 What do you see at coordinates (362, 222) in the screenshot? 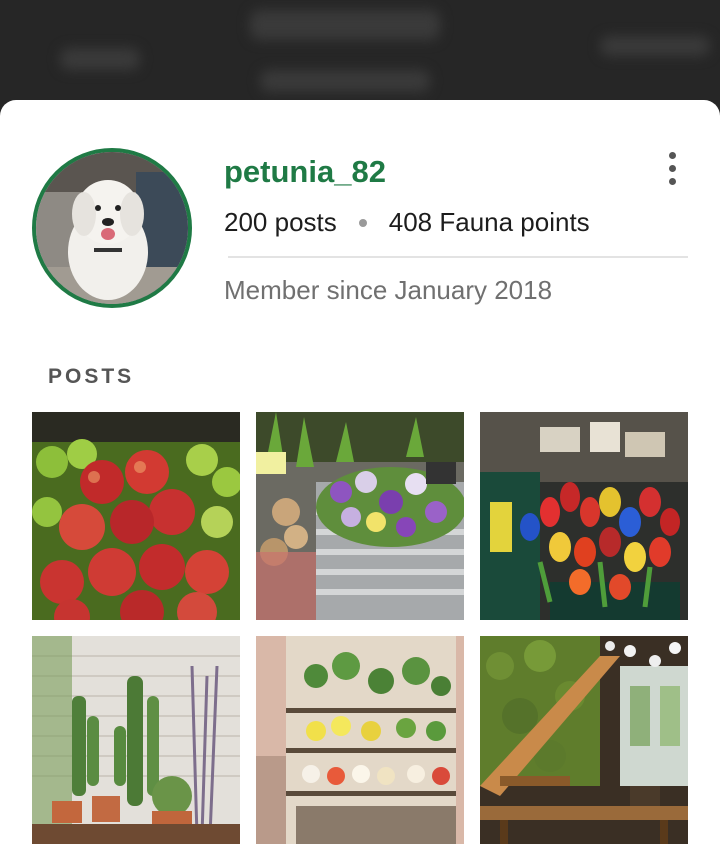
I see `separator-dot` at bounding box center [362, 222].